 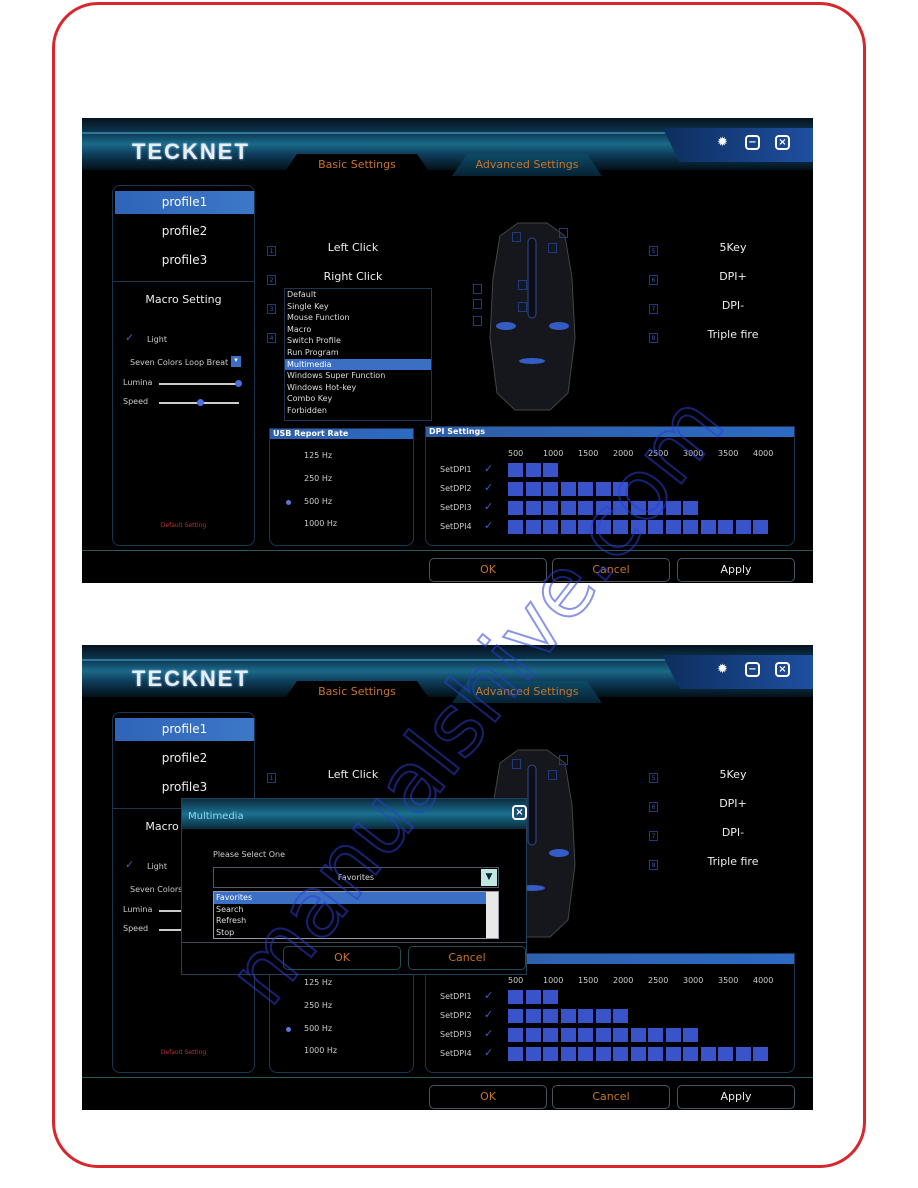 I want to click on ok-button: OK, so click(x=488, y=1097).